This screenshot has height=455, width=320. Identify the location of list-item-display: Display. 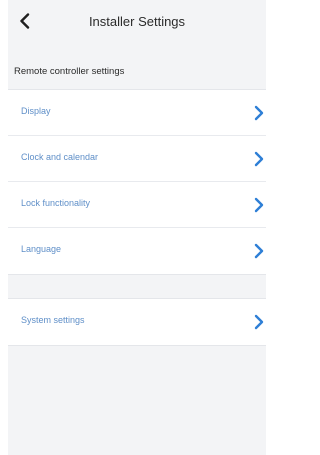
(137, 113).